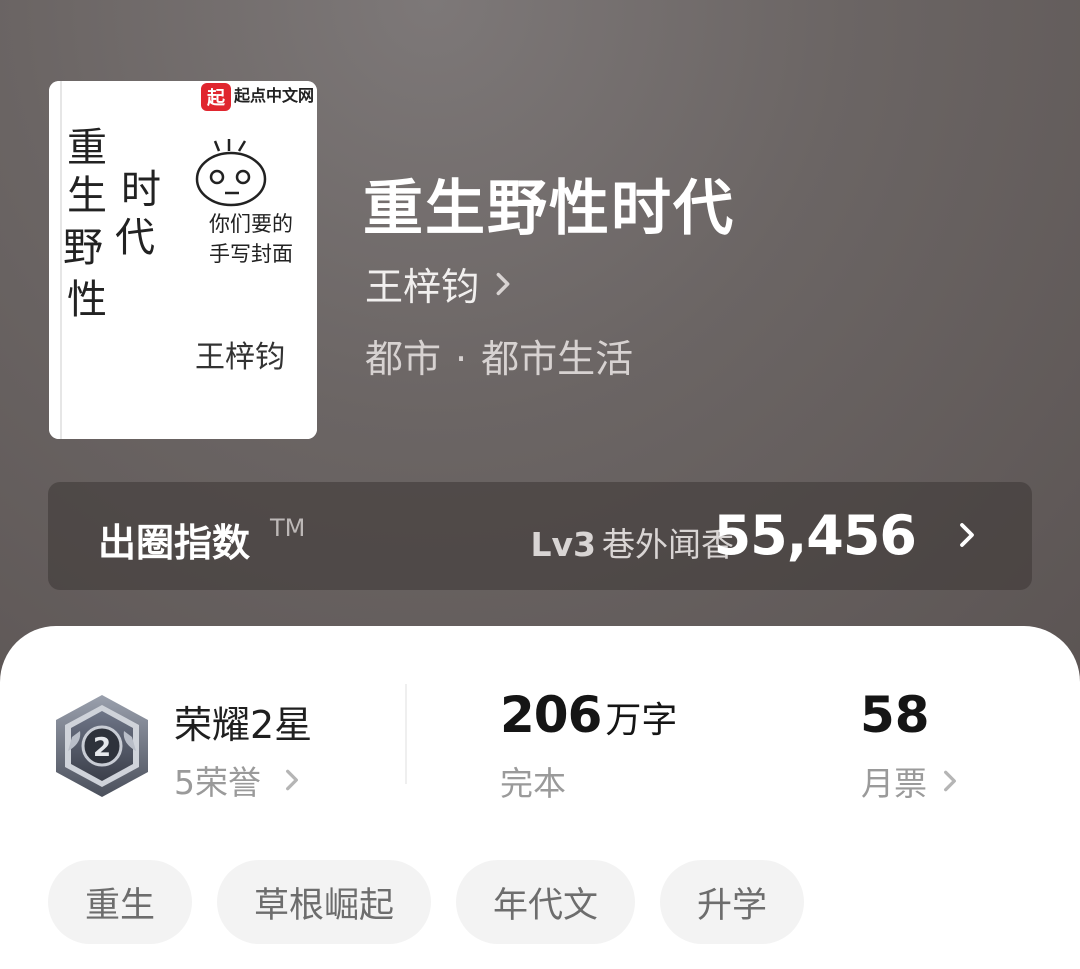 The width and height of the screenshot is (1080, 969). Describe the element at coordinates (406, 734) in the screenshot. I see `stats-divider` at that location.